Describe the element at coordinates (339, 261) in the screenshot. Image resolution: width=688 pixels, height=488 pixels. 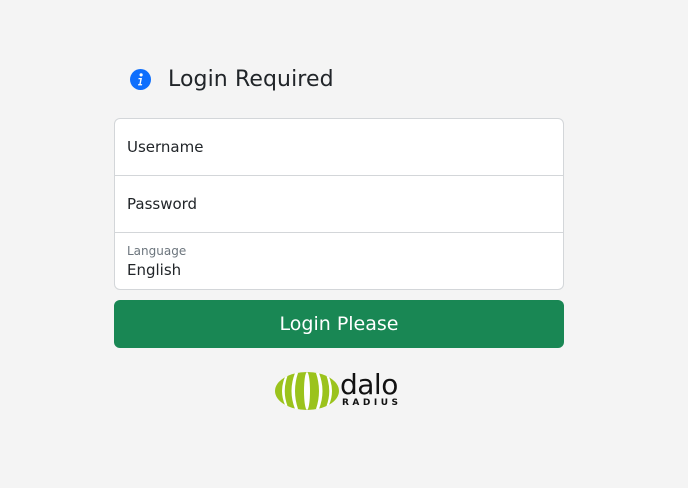
I see `language-select: Language English` at that location.